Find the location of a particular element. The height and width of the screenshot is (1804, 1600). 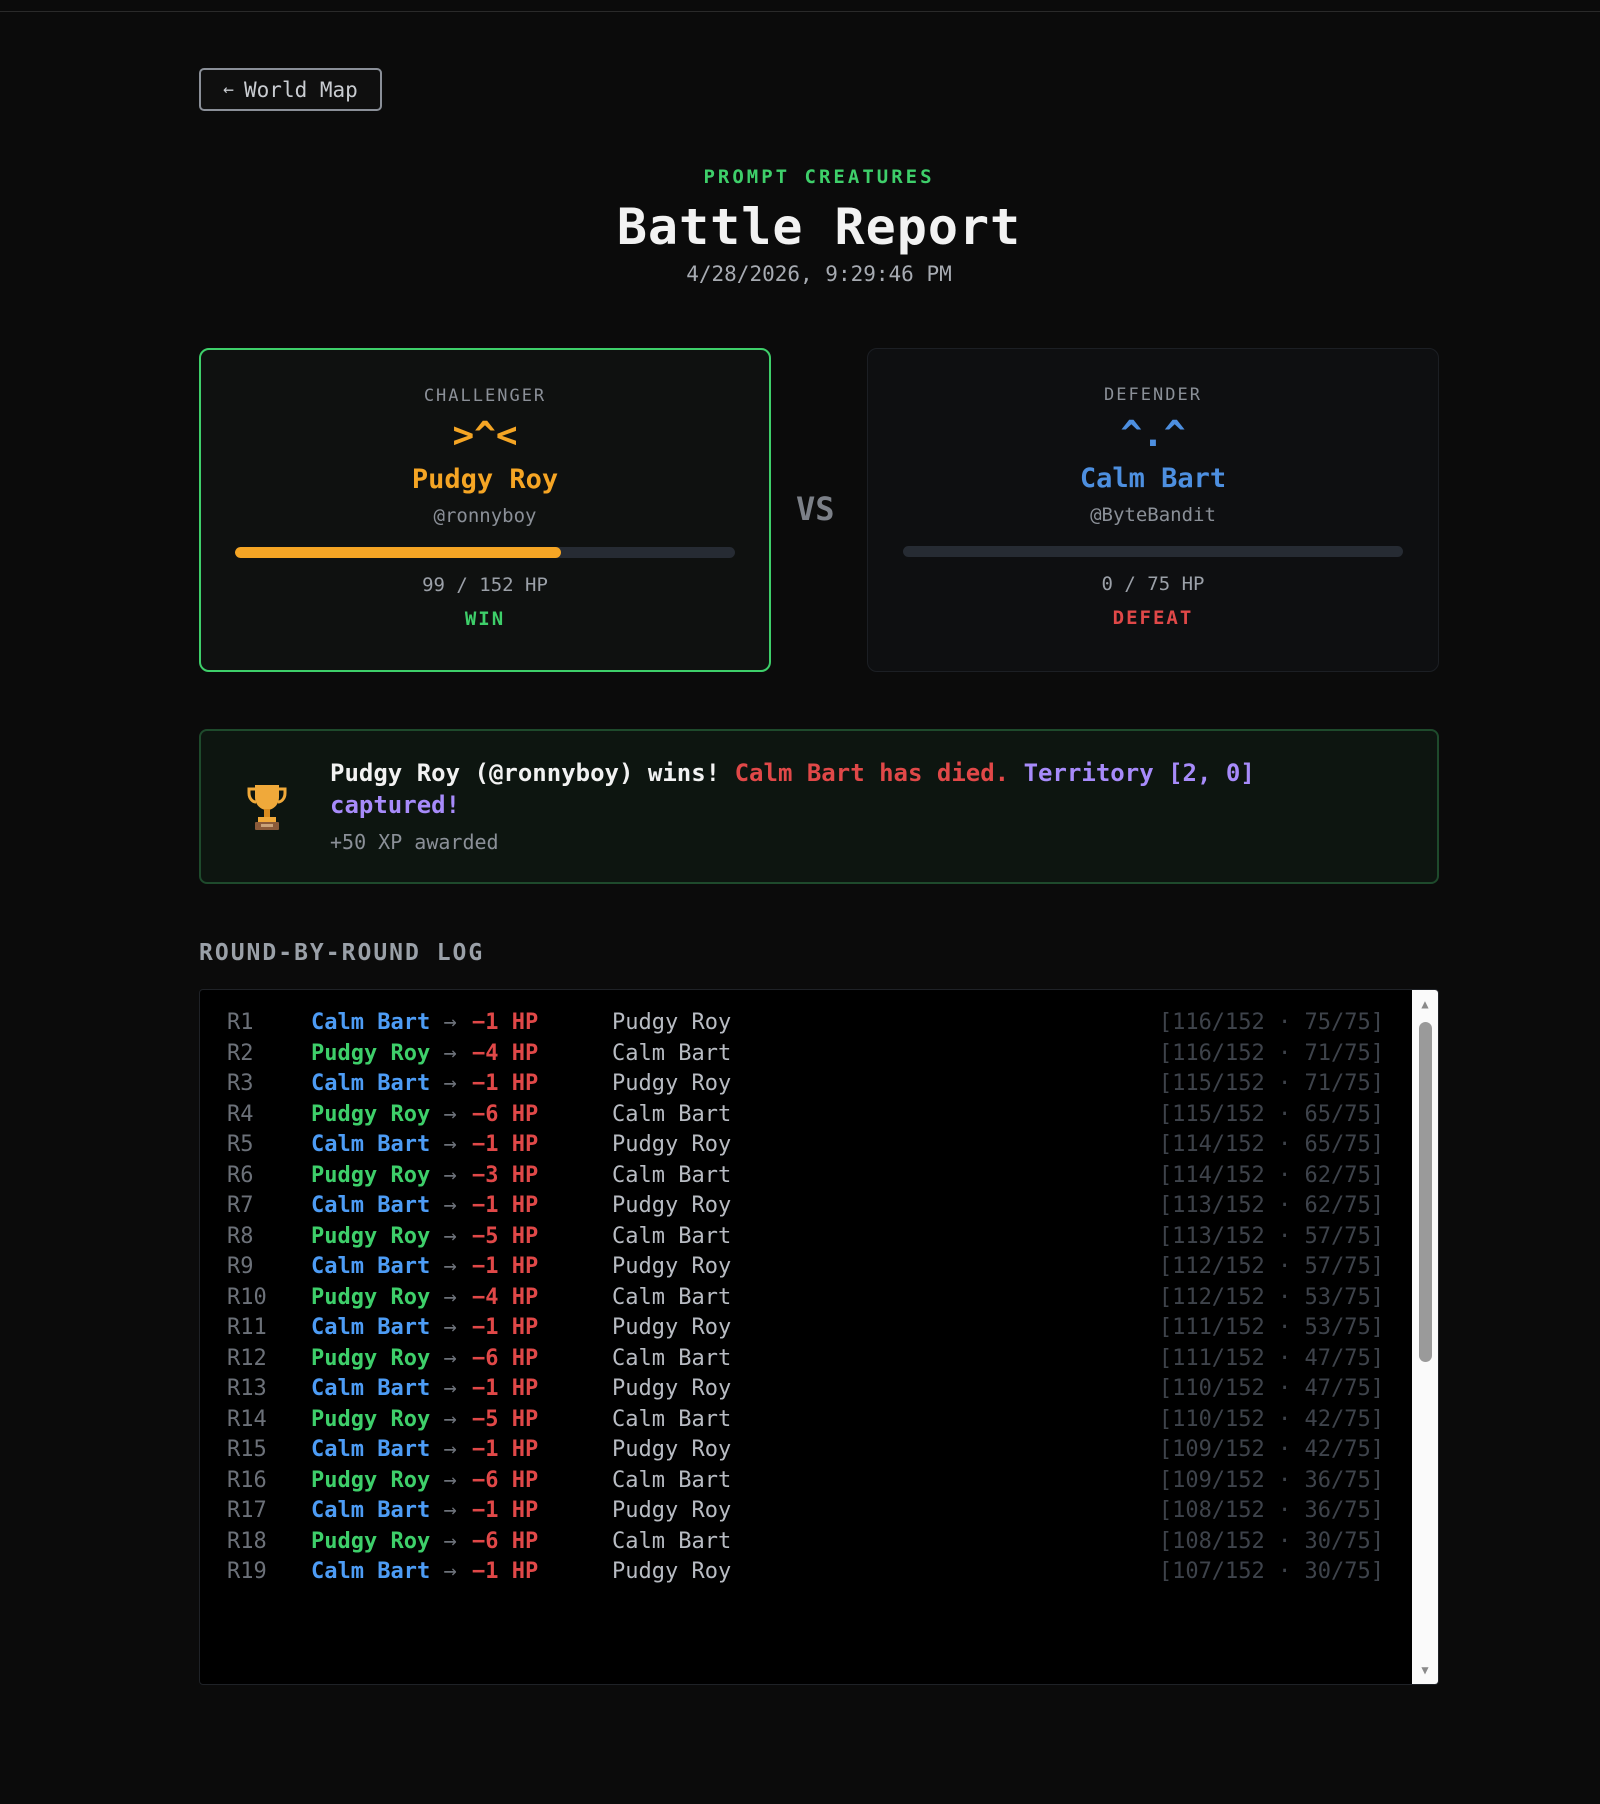

world-map-back-button: ← World Map is located at coordinates (290, 89).